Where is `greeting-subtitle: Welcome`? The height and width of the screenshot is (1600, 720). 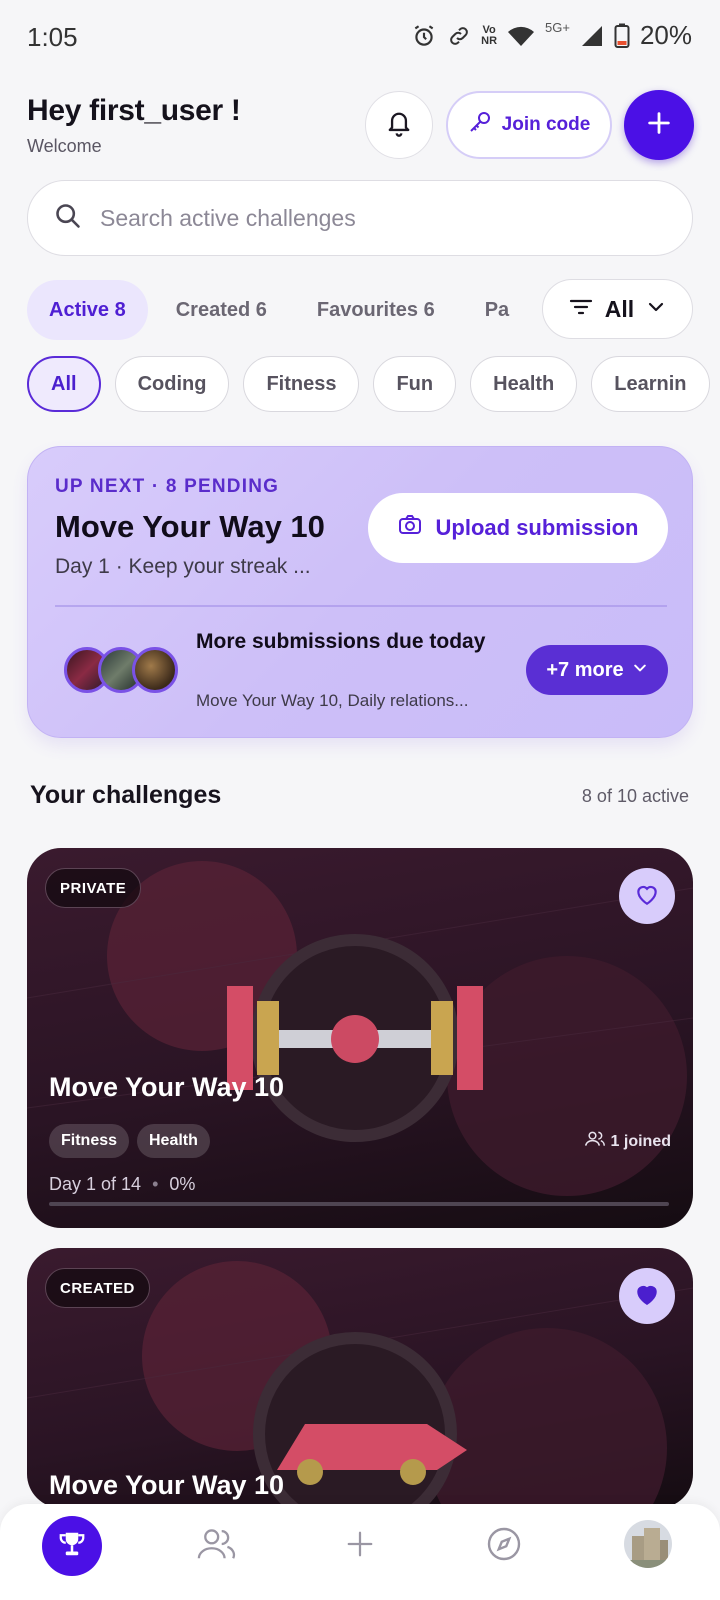
greeting-subtitle: Welcome is located at coordinates (64, 146).